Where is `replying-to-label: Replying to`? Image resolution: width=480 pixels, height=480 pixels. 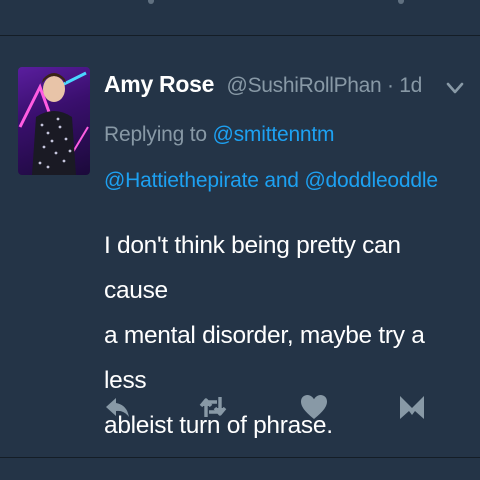 replying-to-label: Replying to is located at coordinates (155, 134).